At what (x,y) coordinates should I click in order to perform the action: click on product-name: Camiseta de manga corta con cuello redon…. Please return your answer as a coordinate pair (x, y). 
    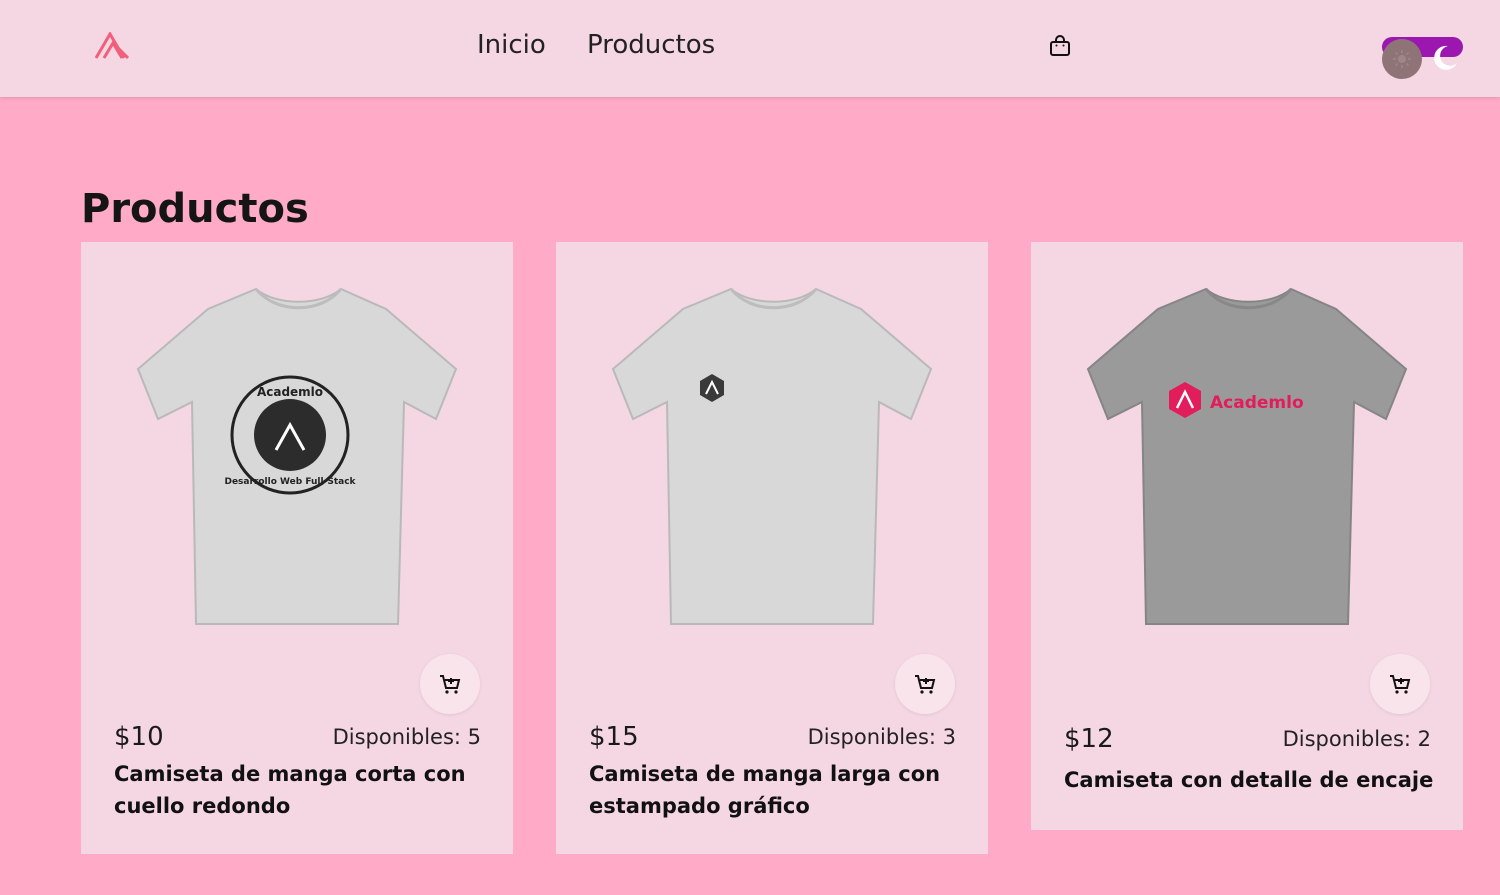
    Looking at the image, I should click on (290, 790).